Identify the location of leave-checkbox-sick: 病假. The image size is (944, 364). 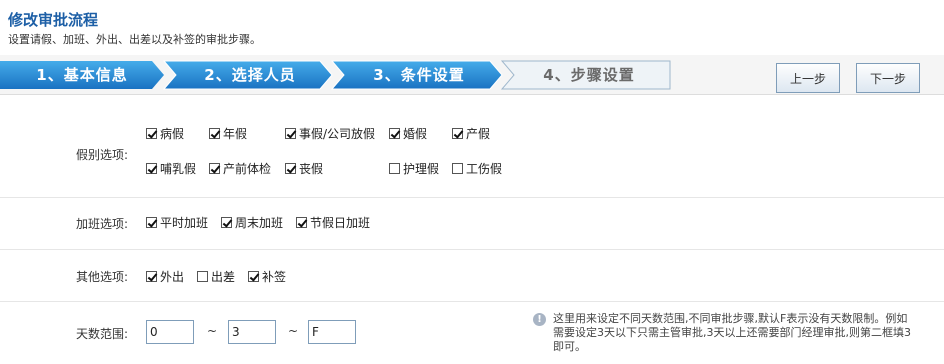
(165, 133).